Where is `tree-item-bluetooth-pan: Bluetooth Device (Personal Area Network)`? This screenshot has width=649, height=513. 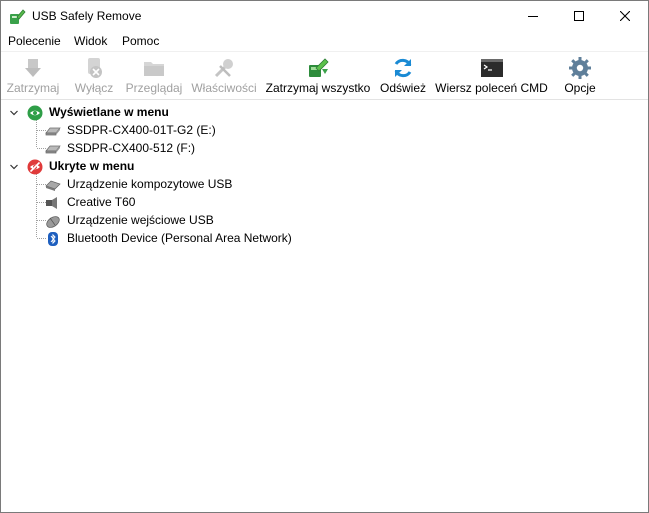
tree-item-bluetooth-pan: Bluetooth Device (Personal Area Network) is located at coordinates (324, 239).